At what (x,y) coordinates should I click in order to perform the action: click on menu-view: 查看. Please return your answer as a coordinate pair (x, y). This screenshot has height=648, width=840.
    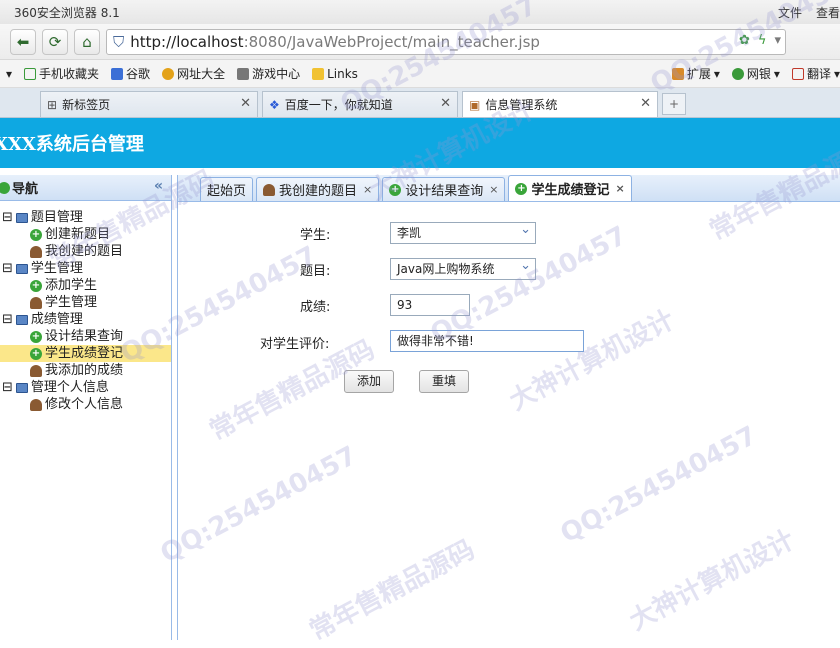
    Looking at the image, I should click on (828, 12).